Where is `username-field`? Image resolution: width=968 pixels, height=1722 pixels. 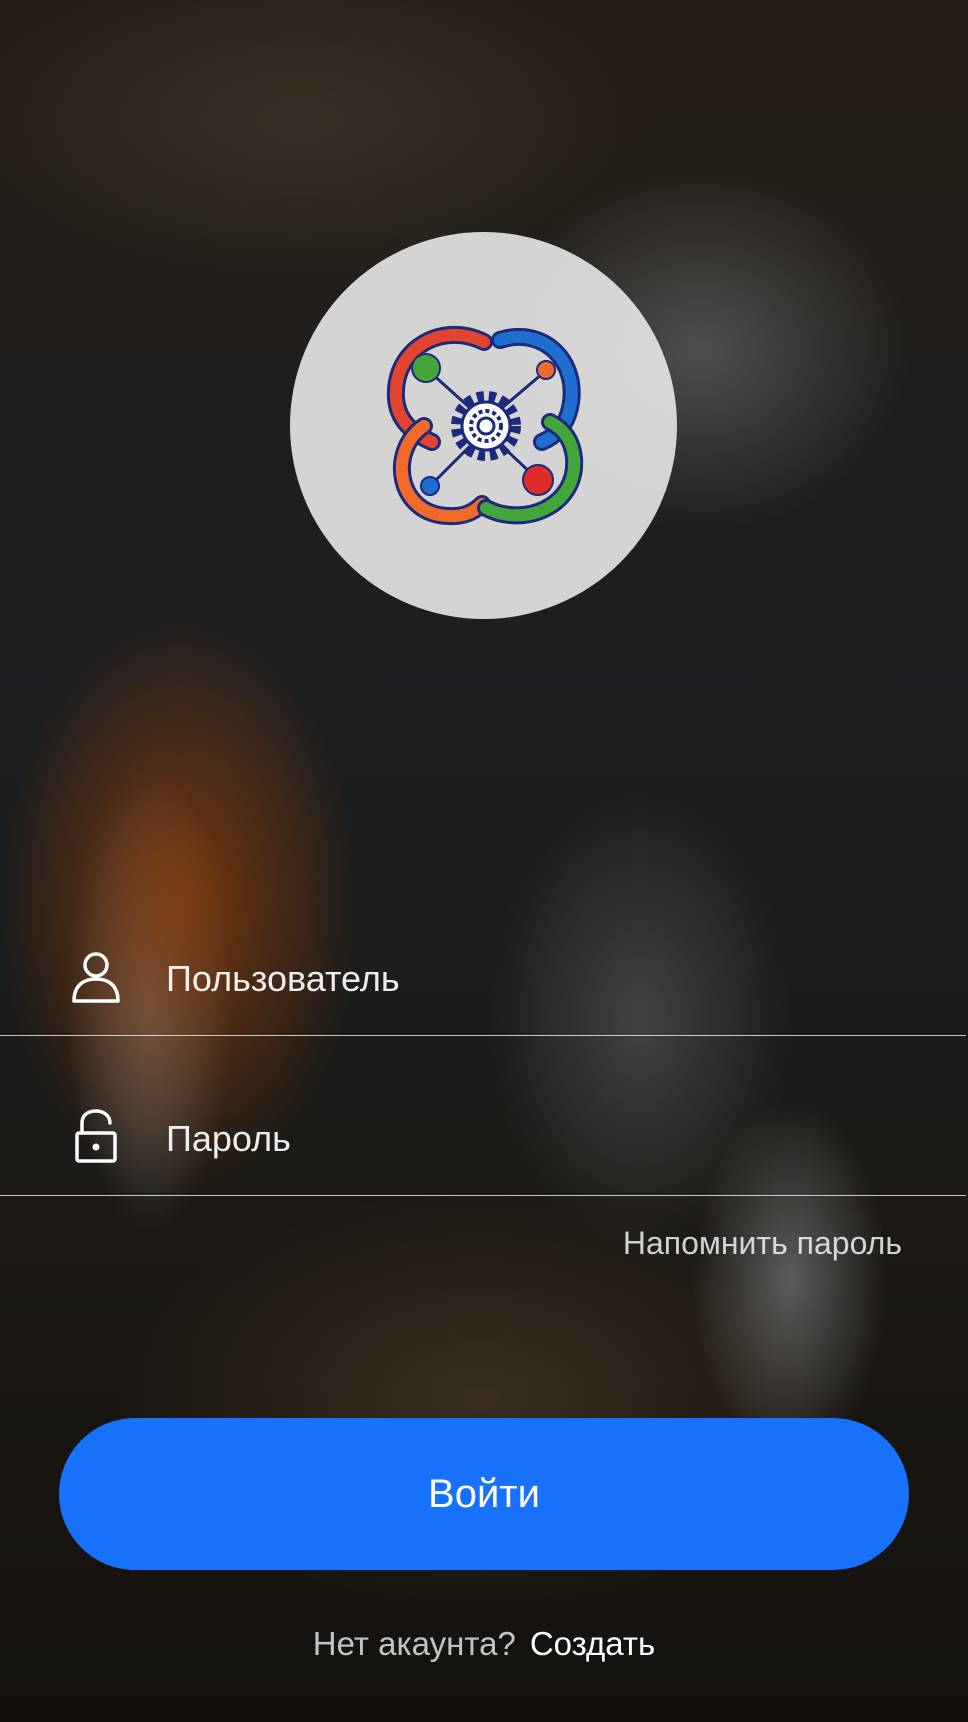
username-field is located at coordinates (483, 975).